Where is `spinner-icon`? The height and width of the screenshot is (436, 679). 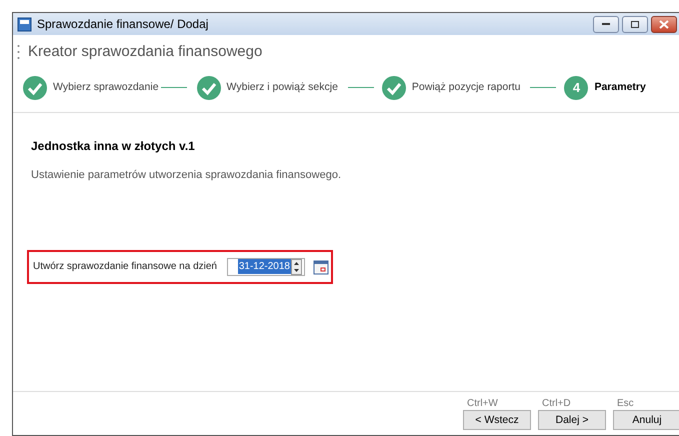
spinner-icon is located at coordinates (296, 266).